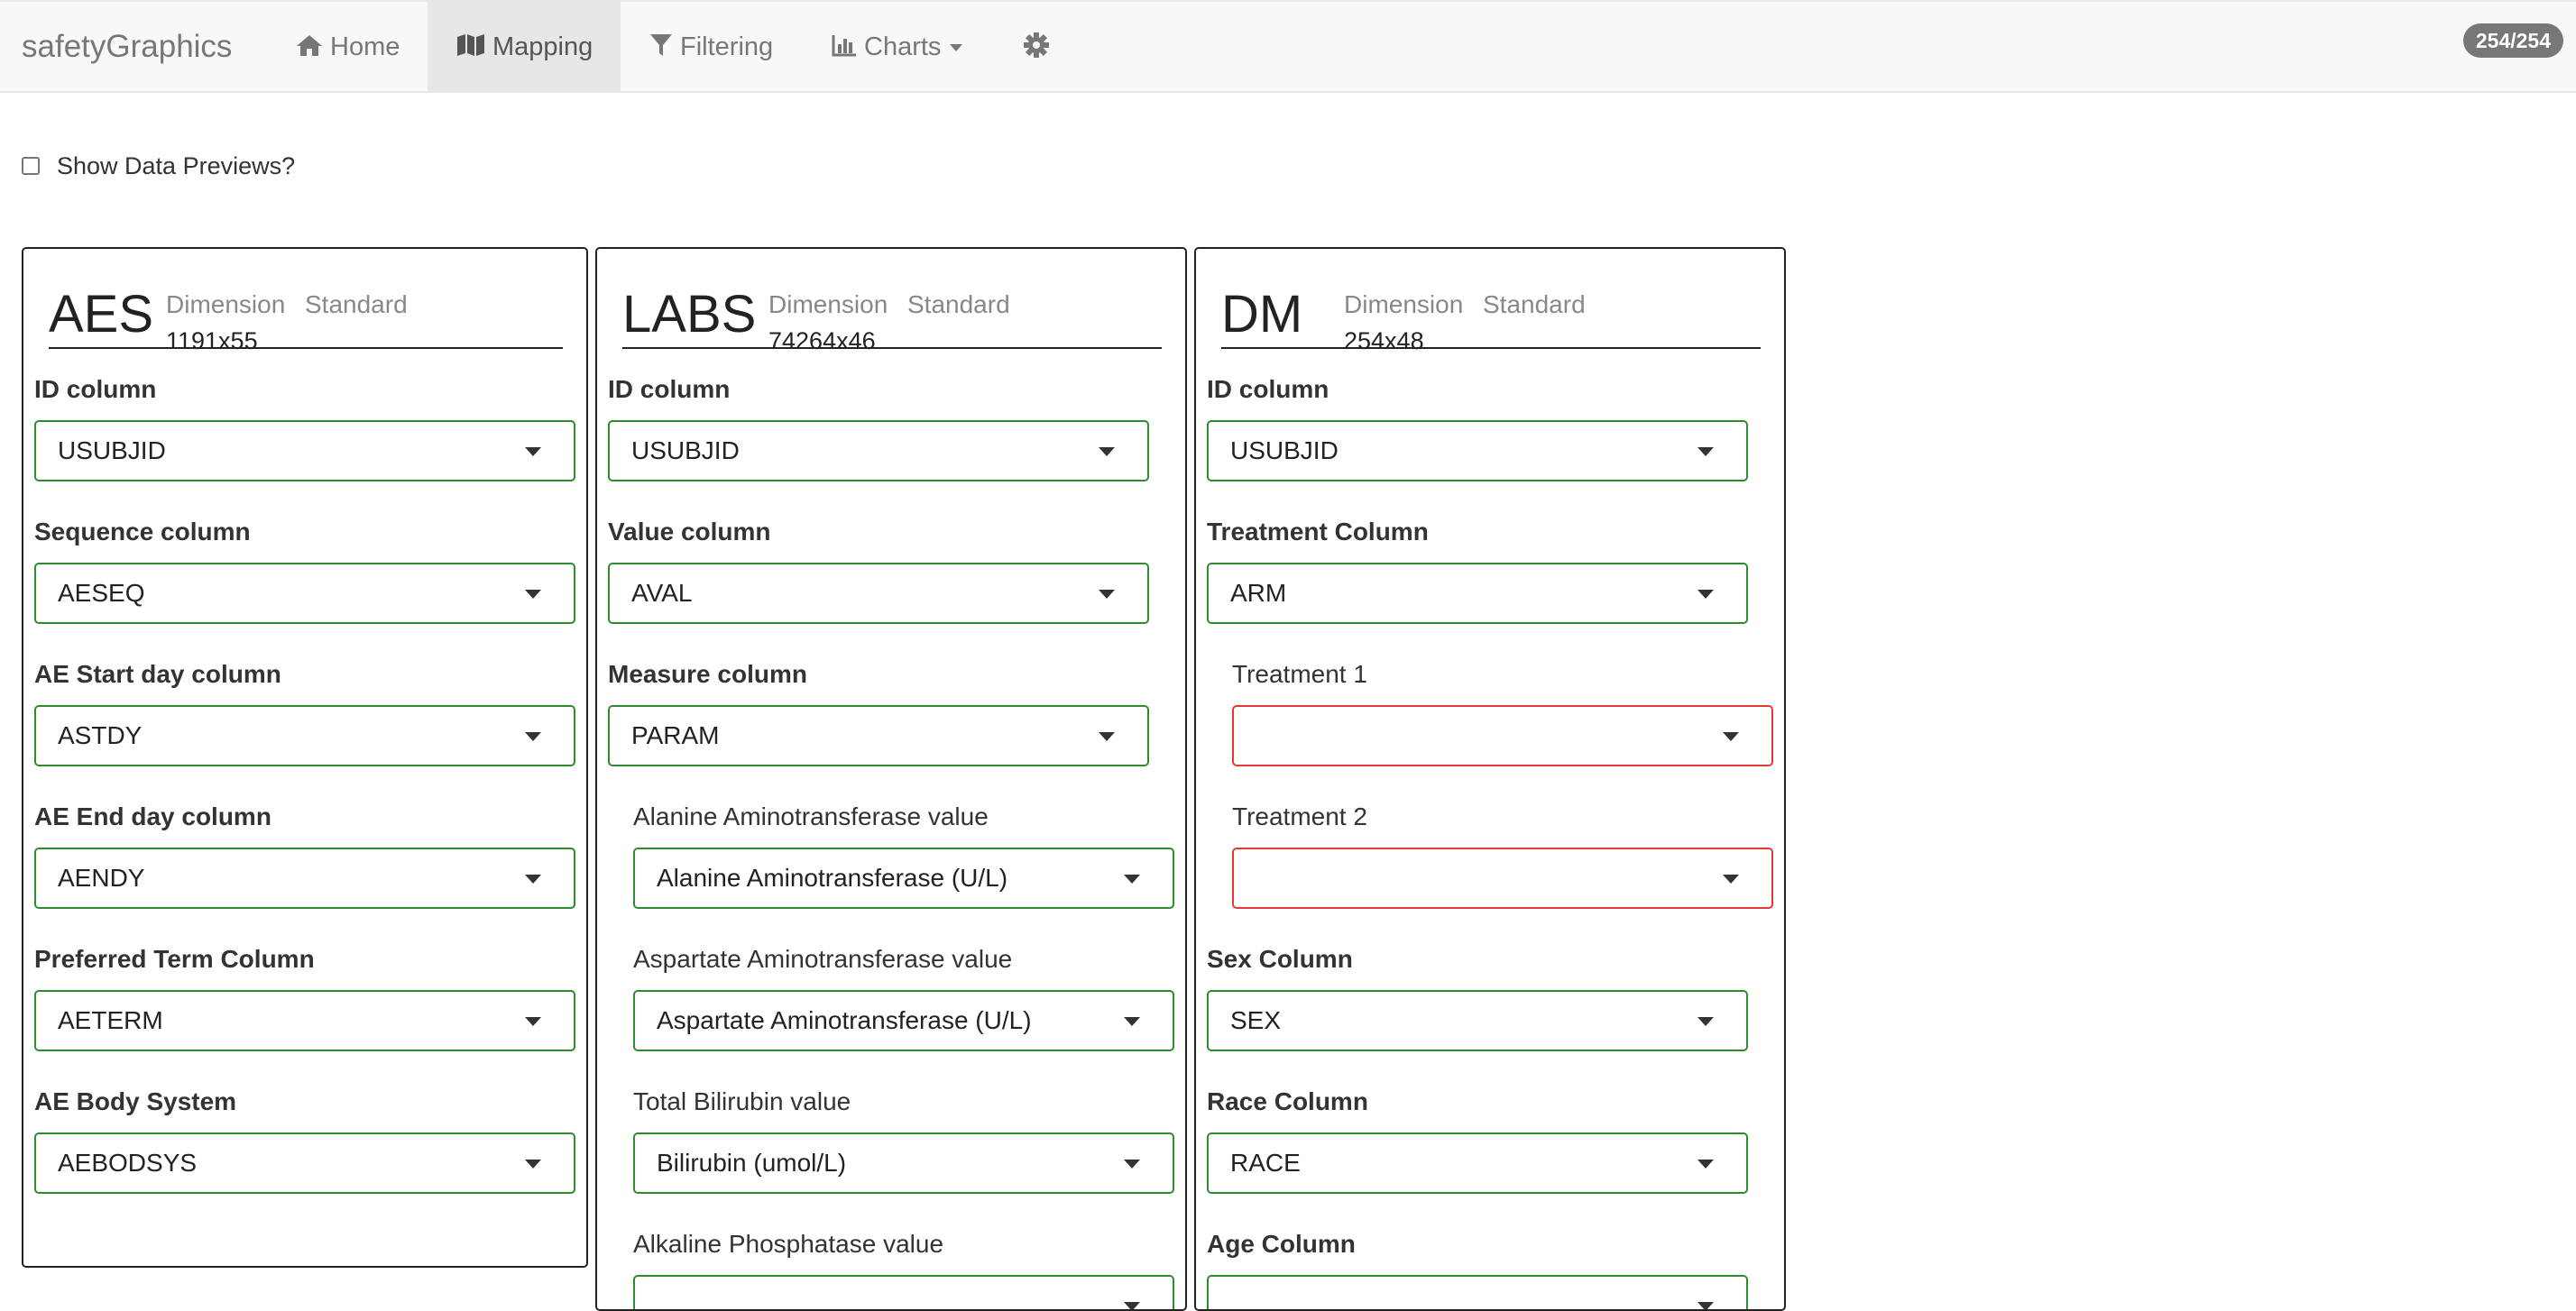 This screenshot has height=1311, width=2576. I want to click on panel-aes-header: AES Dimension Standard 1191x55, so click(306, 318).